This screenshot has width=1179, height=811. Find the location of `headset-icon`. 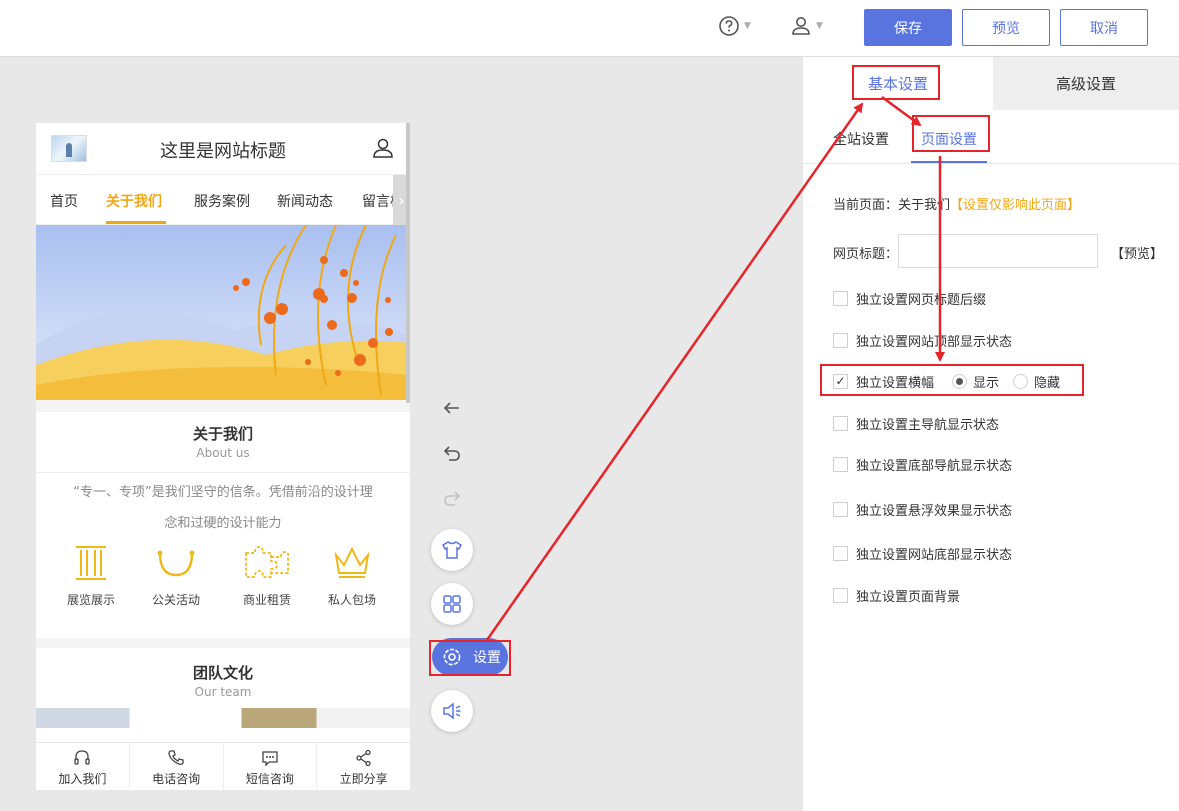

headset-icon is located at coordinates (82, 757).